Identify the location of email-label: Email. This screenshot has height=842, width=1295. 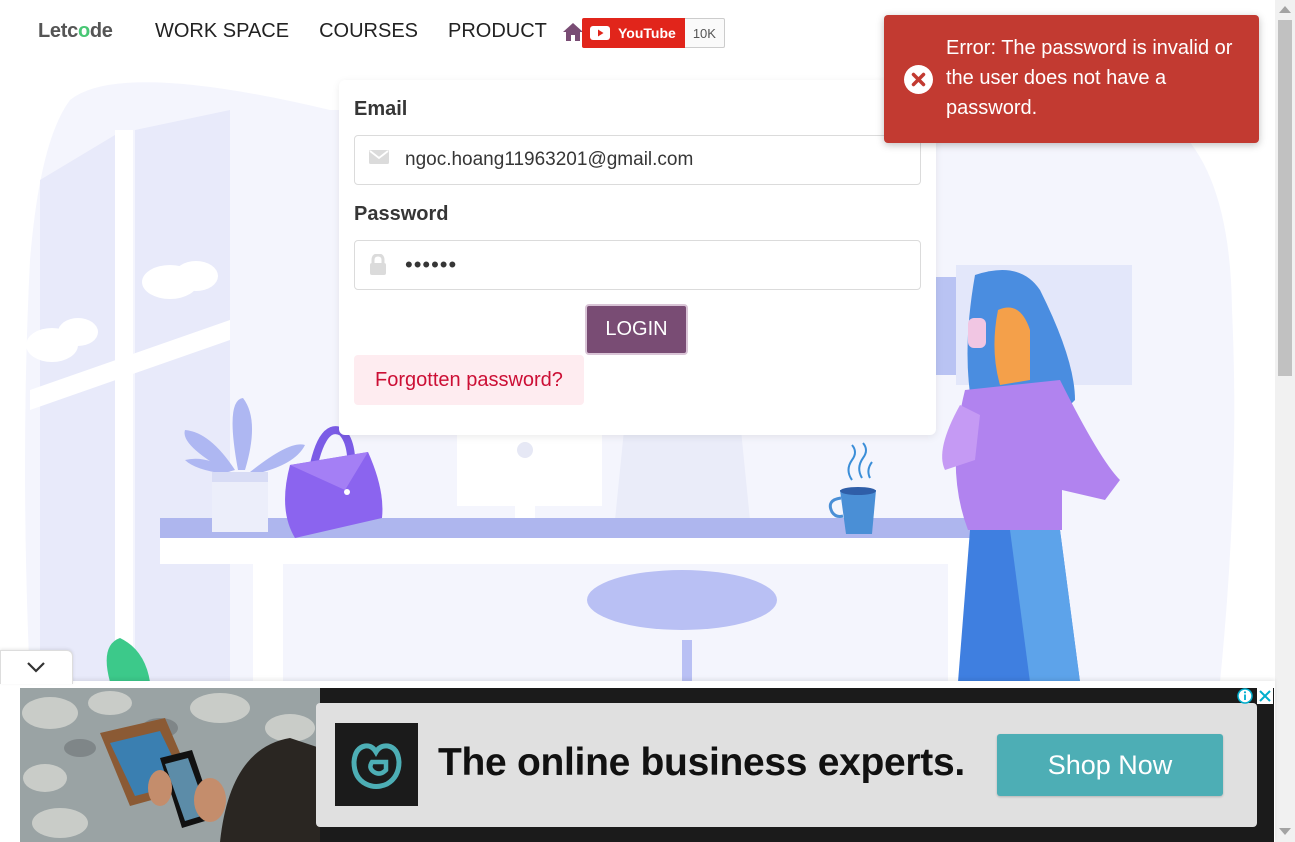
(381, 109).